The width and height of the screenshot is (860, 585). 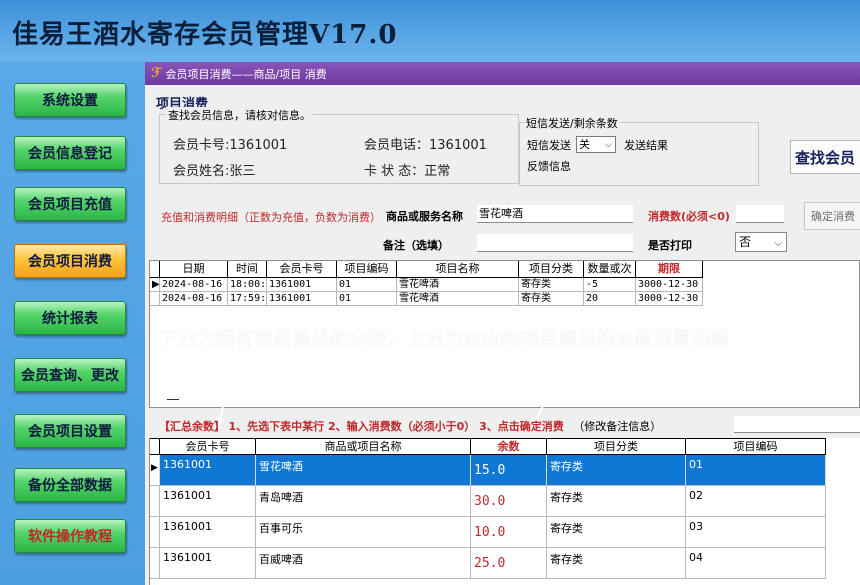 What do you see at coordinates (70, 204) in the screenshot?
I see `sidebar-item-member-recharge: 会员项目充值` at bounding box center [70, 204].